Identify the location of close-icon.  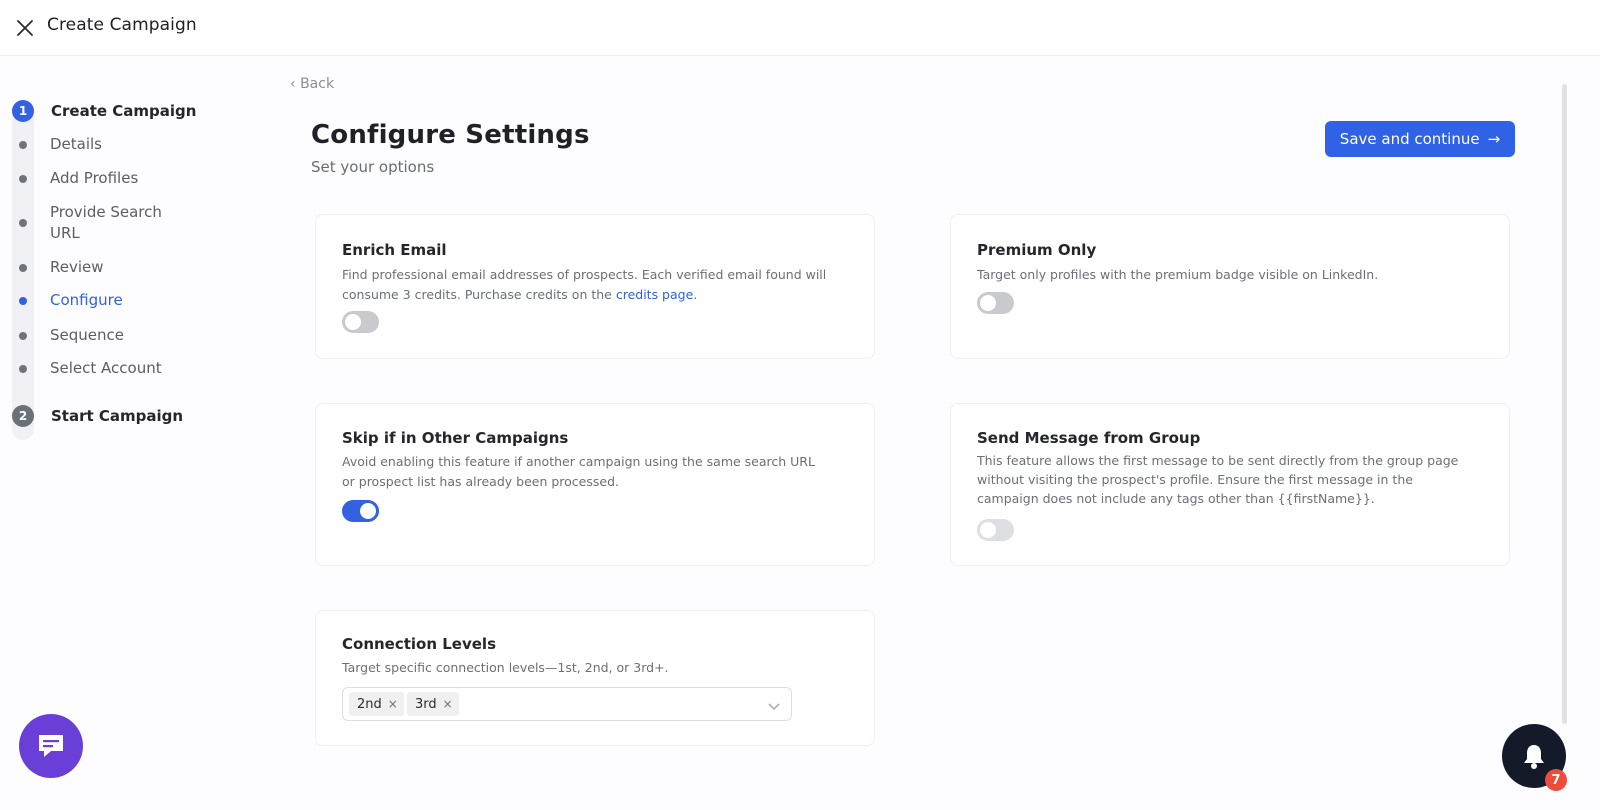
(25, 28).